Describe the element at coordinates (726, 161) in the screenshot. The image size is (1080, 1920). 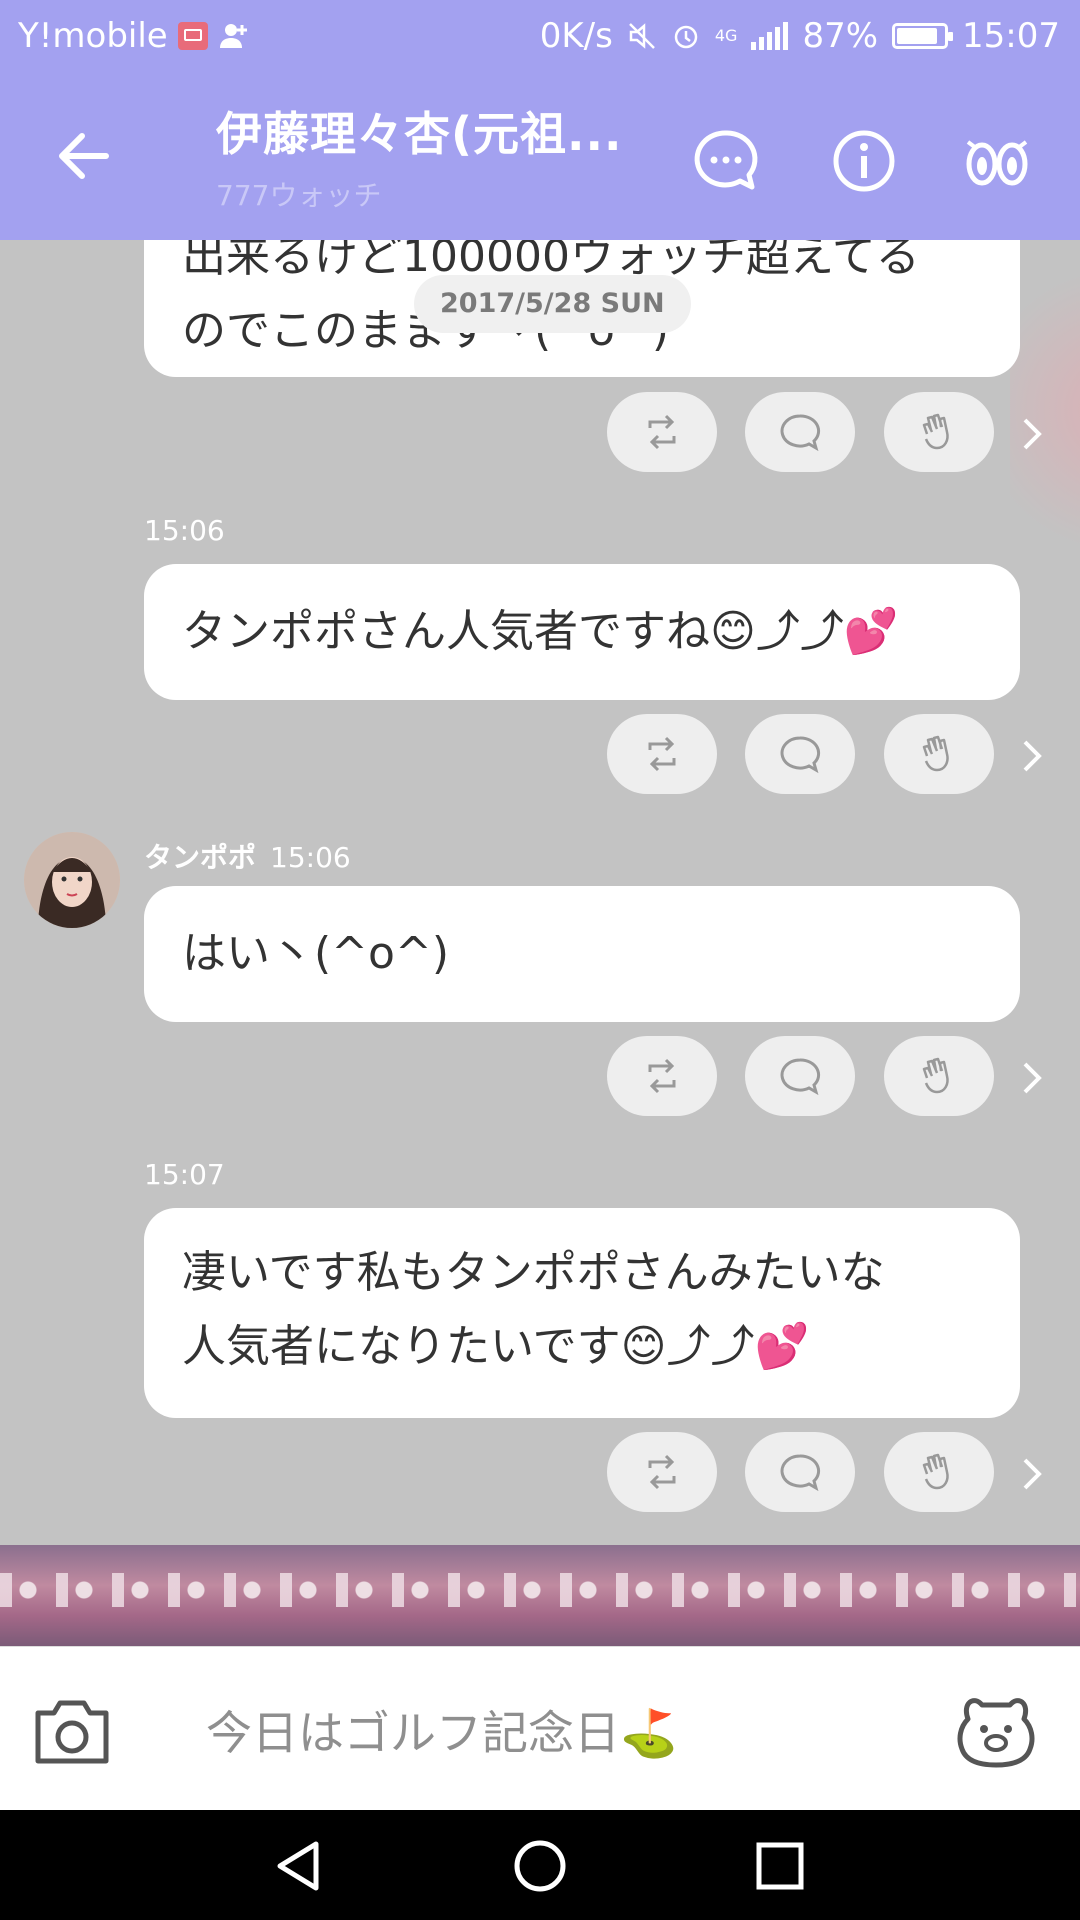
I see `chat-bubble-icon` at that location.